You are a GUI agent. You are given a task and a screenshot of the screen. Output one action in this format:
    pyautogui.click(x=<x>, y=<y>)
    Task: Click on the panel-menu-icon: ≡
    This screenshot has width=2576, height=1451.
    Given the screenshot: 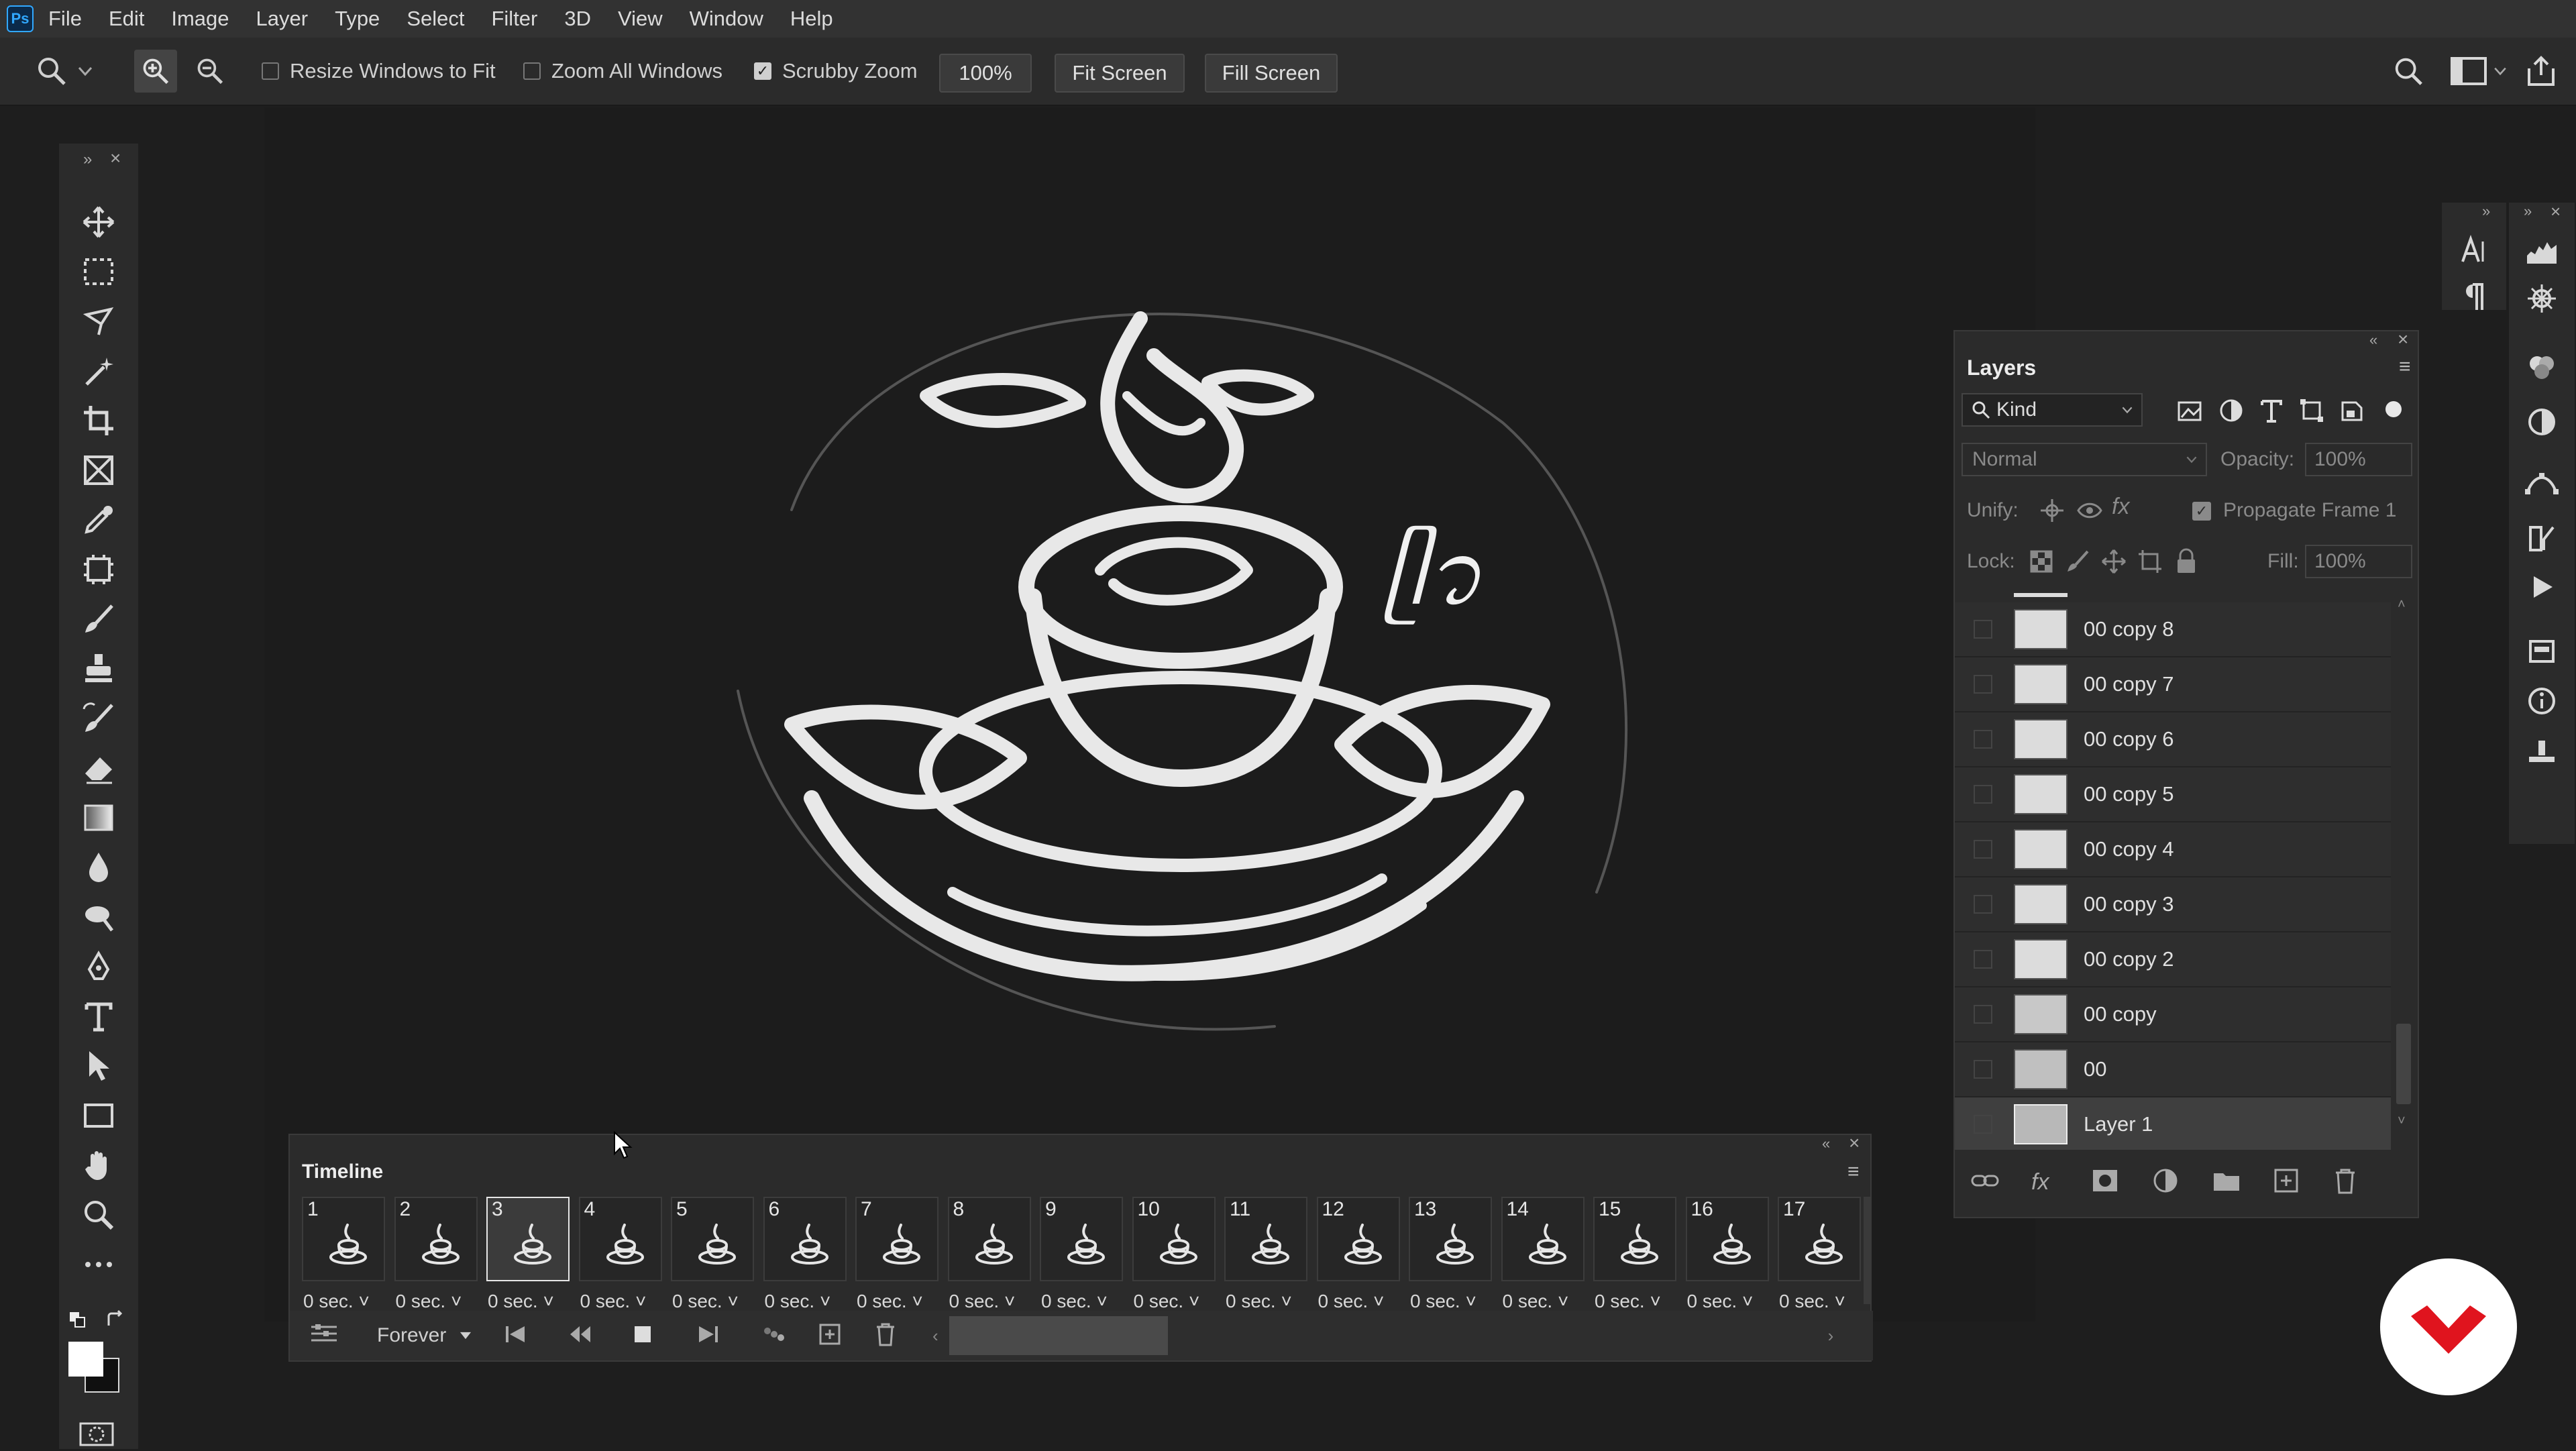 What is the action you would take?
    pyautogui.click(x=2405, y=367)
    